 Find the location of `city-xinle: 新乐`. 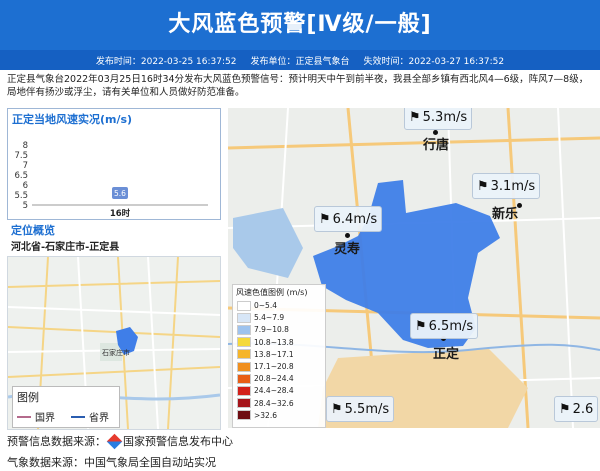

city-xinle: 新乐 is located at coordinates (505, 214).